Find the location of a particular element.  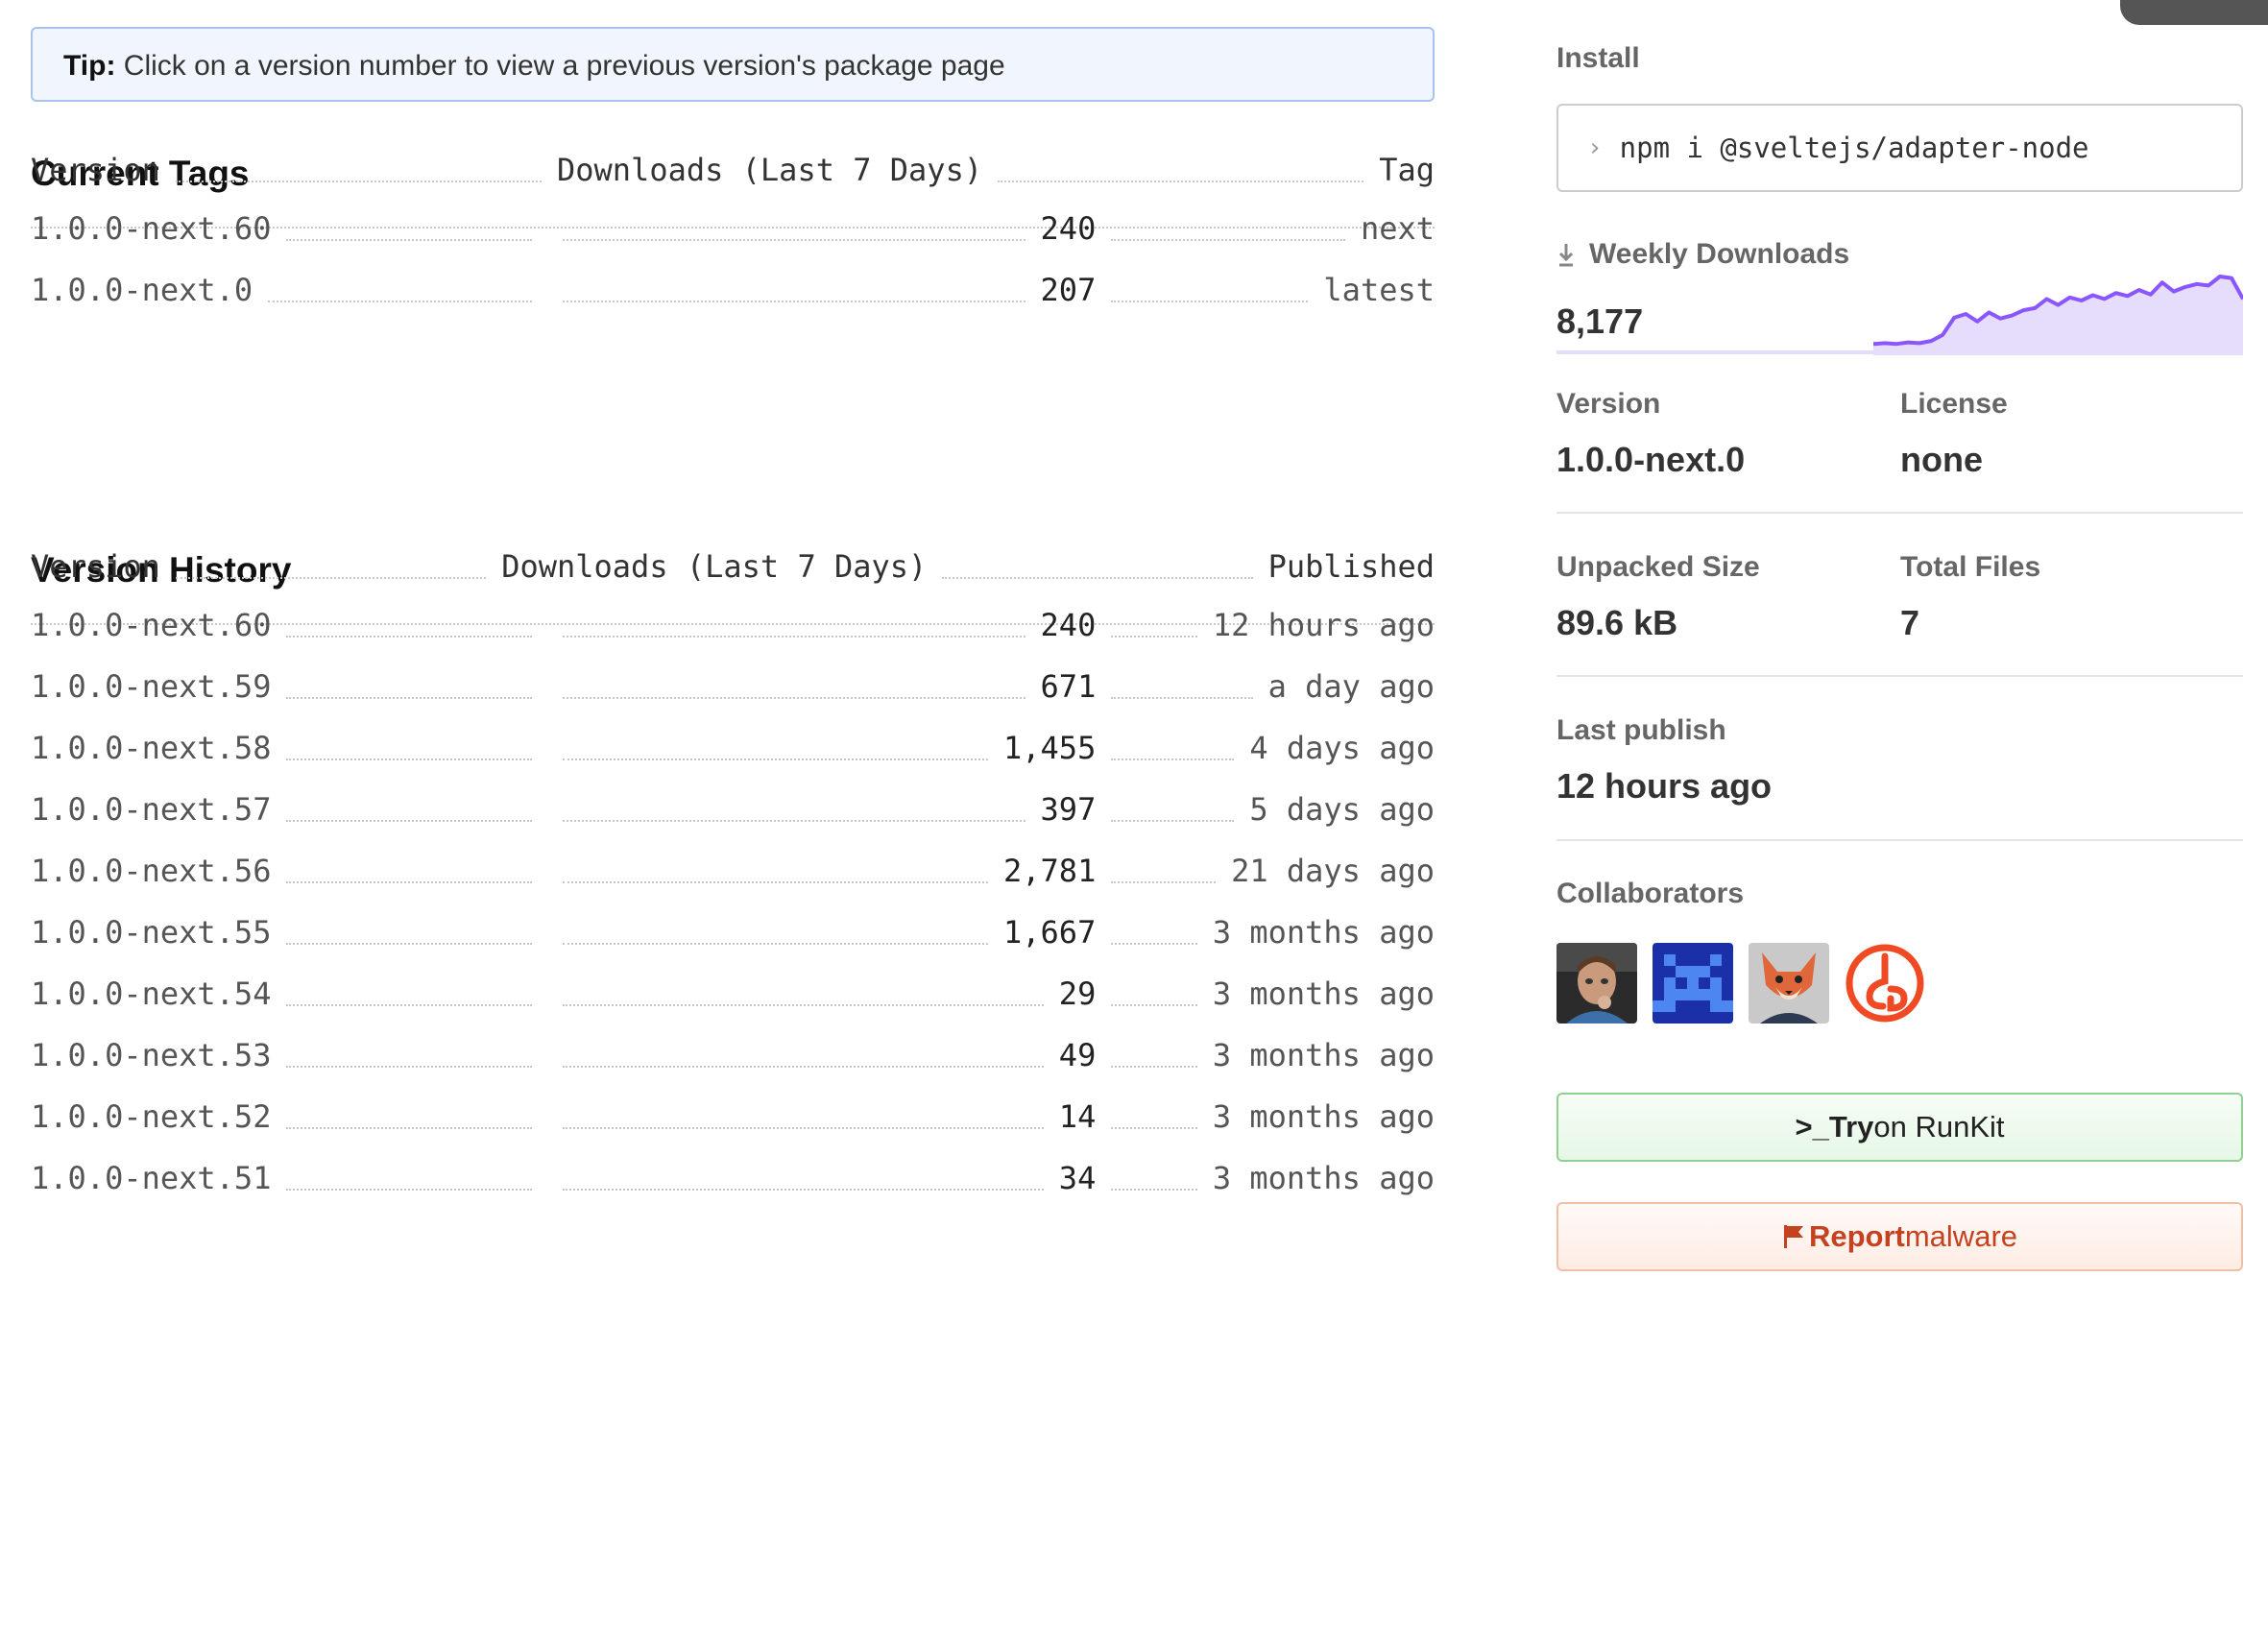

collaborators-label: Collaborators is located at coordinates (1651, 893).